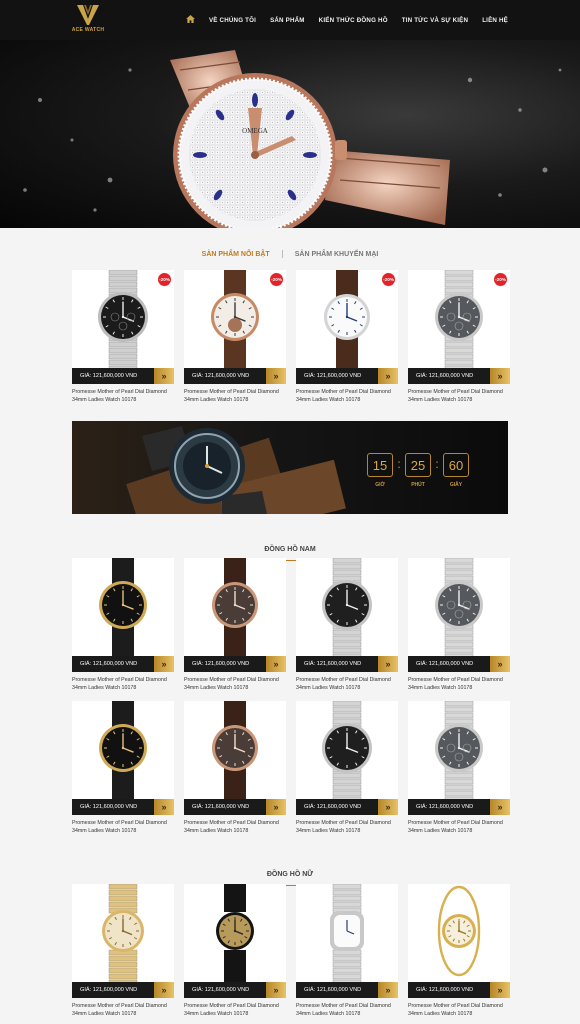 Image resolution: width=580 pixels, height=1024 pixels. I want to click on countdown-seconds: 60, so click(456, 465).